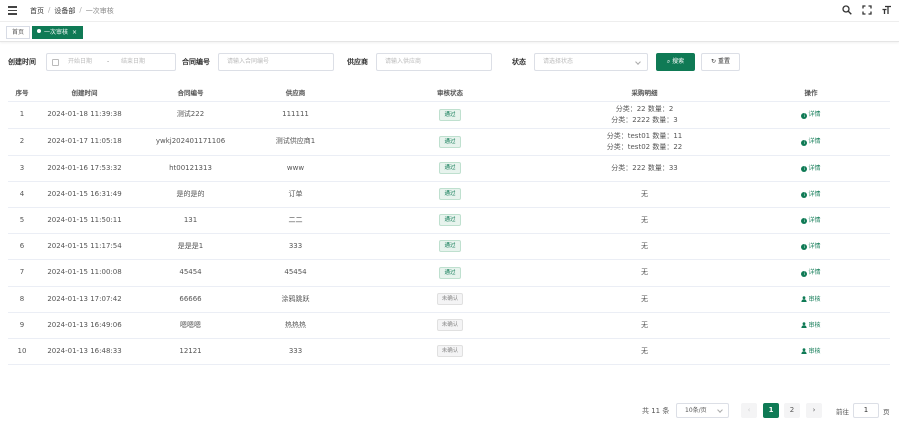  What do you see at coordinates (12, 10) in the screenshot?
I see `menu-toggle-icon` at bounding box center [12, 10].